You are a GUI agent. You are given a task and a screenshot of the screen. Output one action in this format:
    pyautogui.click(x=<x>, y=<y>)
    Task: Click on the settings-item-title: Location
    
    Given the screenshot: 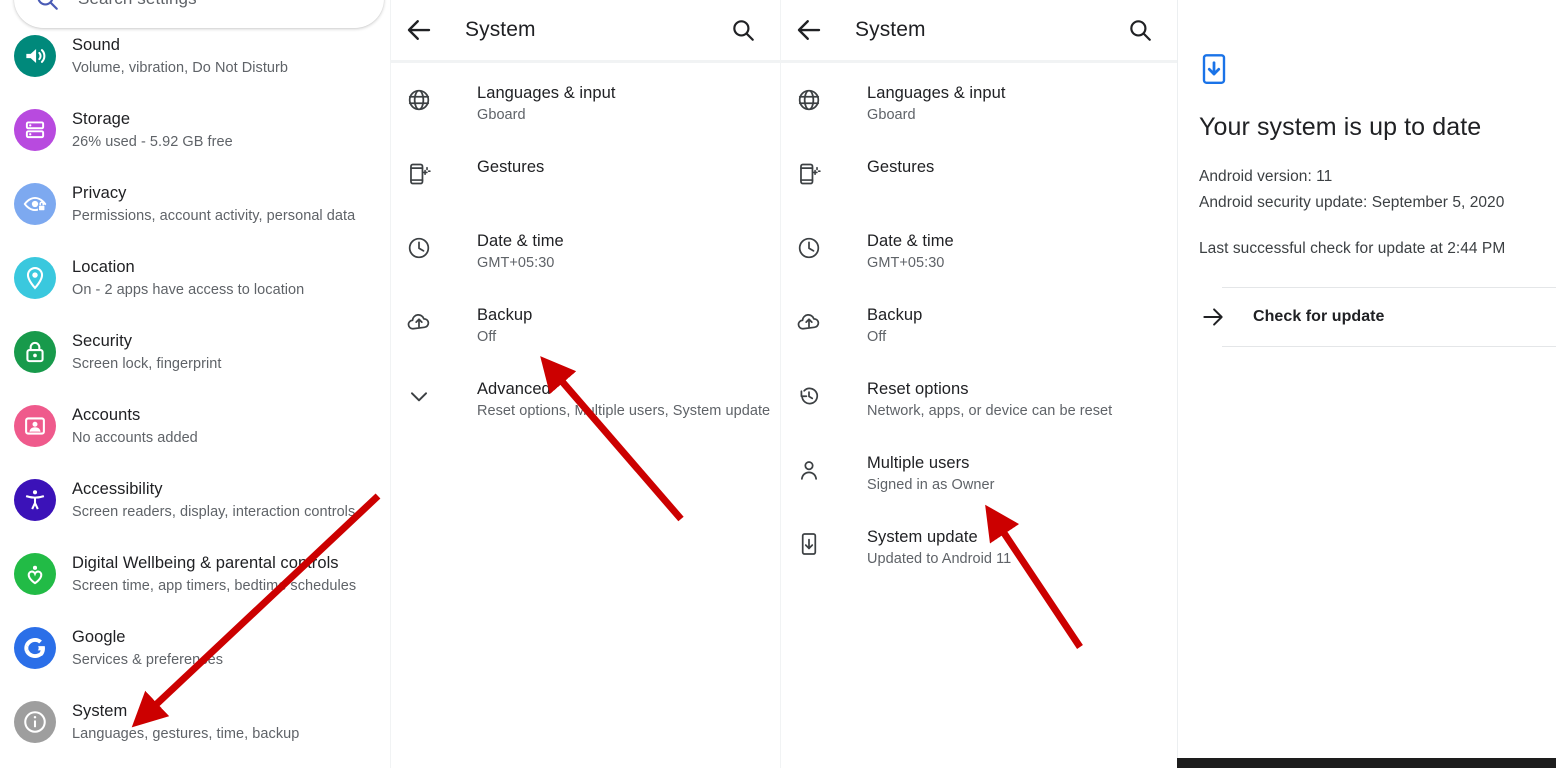 What is the action you would take?
    pyautogui.click(x=103, y=267)
    